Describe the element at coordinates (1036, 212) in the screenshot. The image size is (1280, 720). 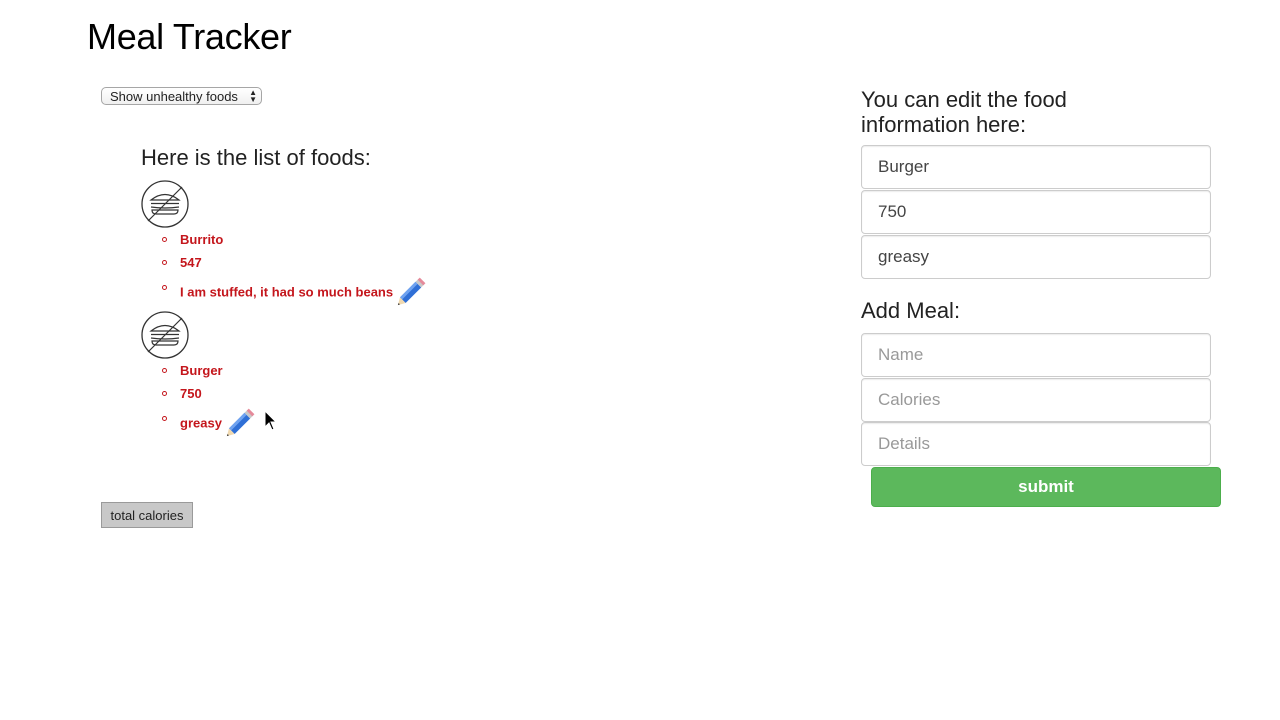
I see `edit-calories-field: 750` at that location.